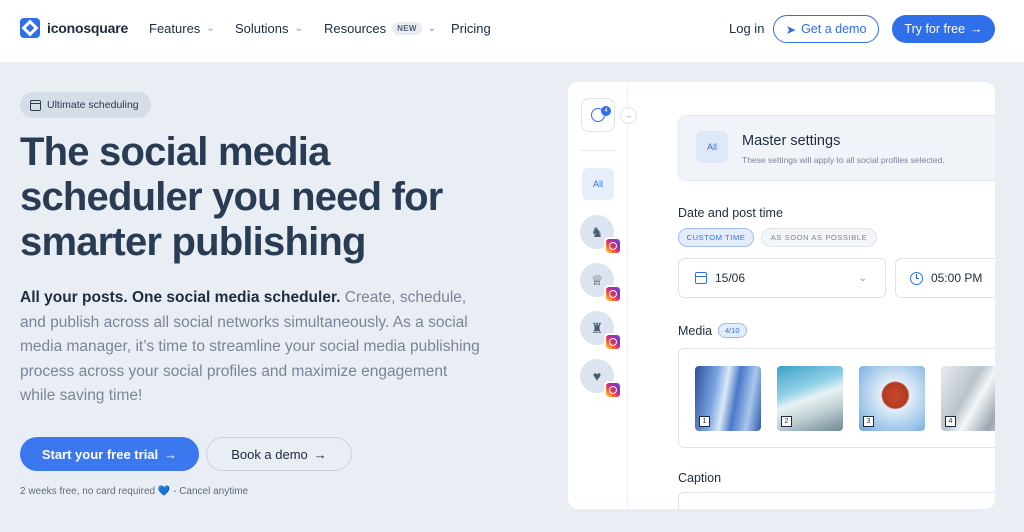  Describe the element at coordinates (262, 28) in the screenshot. I see `nav-solutions-label: Solutions` at that location.